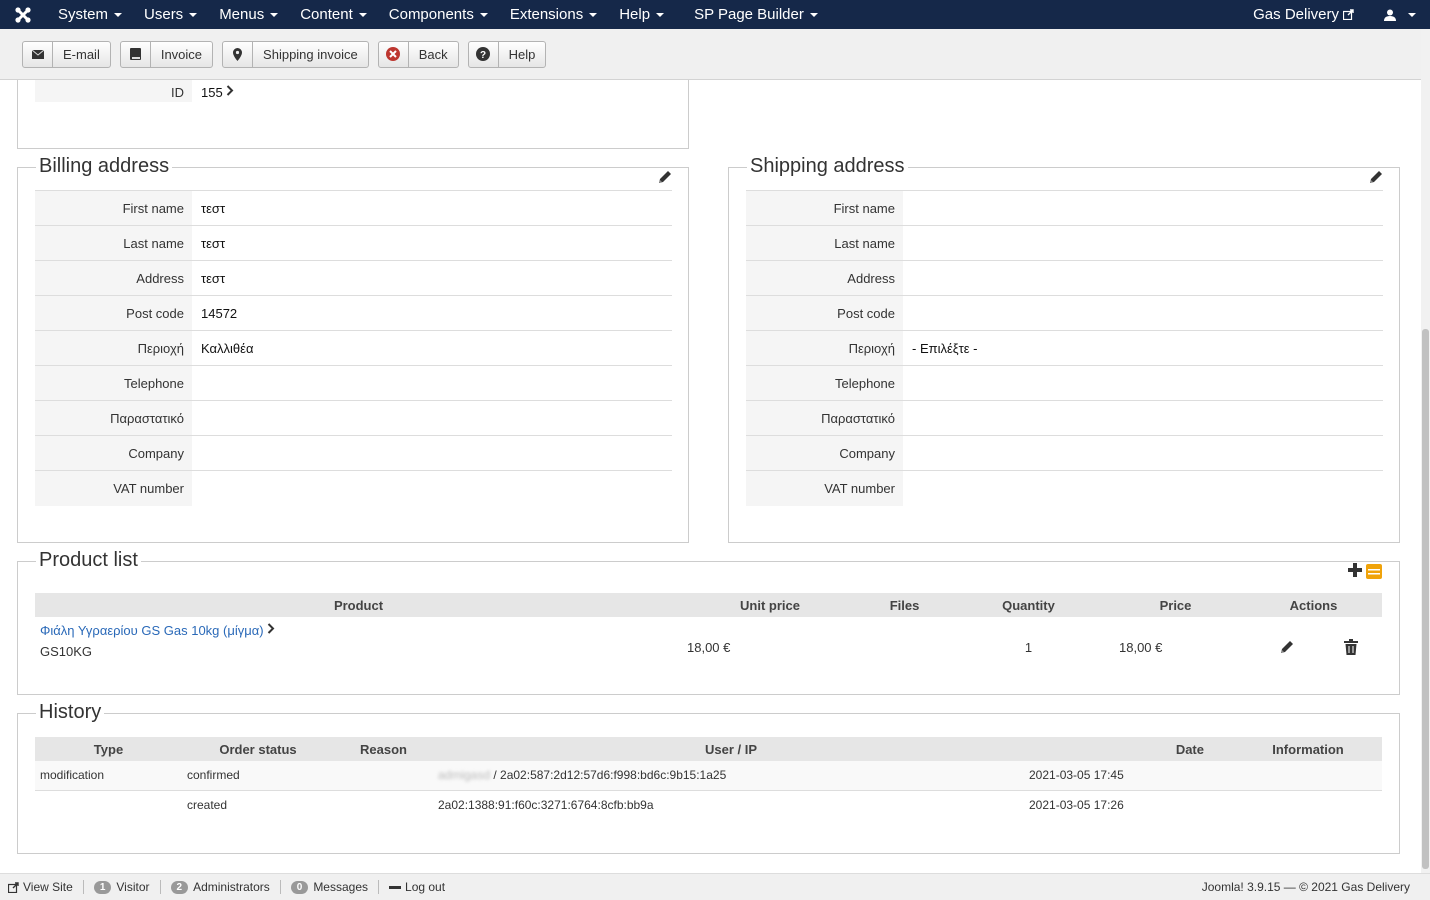 Image resolution: width=1430 pixels, height=900 pixels. I want to click on menu-content: Content, so click(332, 14).